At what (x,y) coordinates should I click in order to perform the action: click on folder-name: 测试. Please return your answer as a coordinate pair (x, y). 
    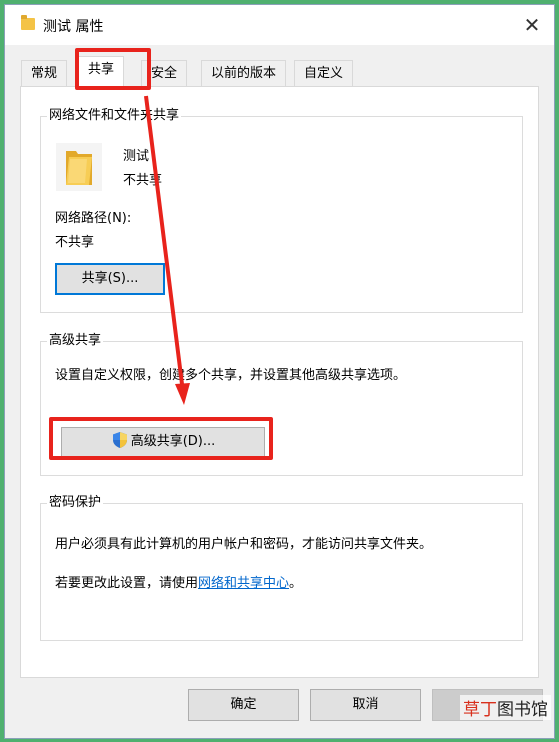
    Looking at the image, I should click on (136, 156).